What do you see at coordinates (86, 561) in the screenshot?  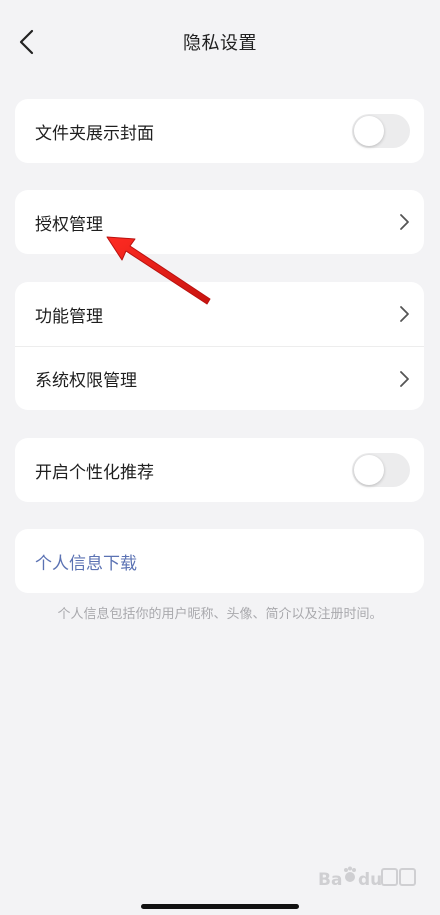 I see `personal-info-download-link: 个人信息下载` at bounding box center [86, 561].